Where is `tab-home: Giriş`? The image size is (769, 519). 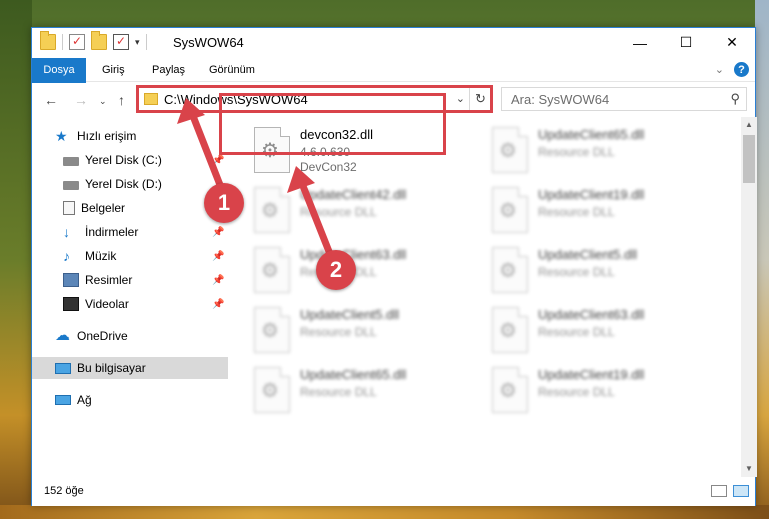 tab-home: Giriş is located at coordinates (113, 70).